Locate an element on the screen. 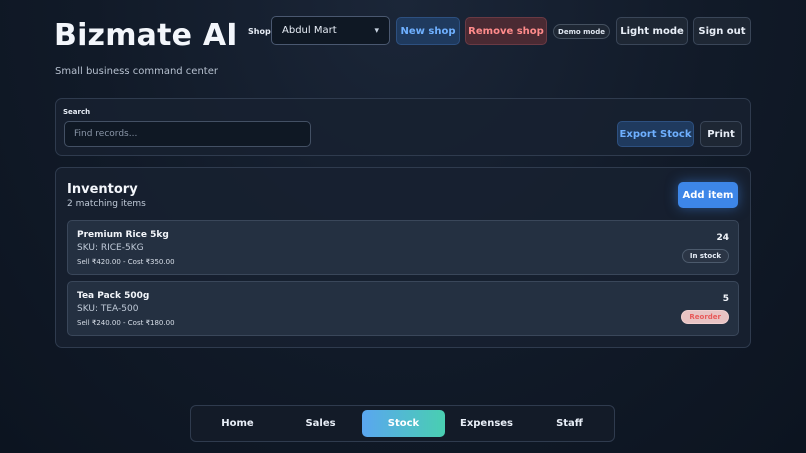  shop-label: Shop is located at coordinates (259, 31).